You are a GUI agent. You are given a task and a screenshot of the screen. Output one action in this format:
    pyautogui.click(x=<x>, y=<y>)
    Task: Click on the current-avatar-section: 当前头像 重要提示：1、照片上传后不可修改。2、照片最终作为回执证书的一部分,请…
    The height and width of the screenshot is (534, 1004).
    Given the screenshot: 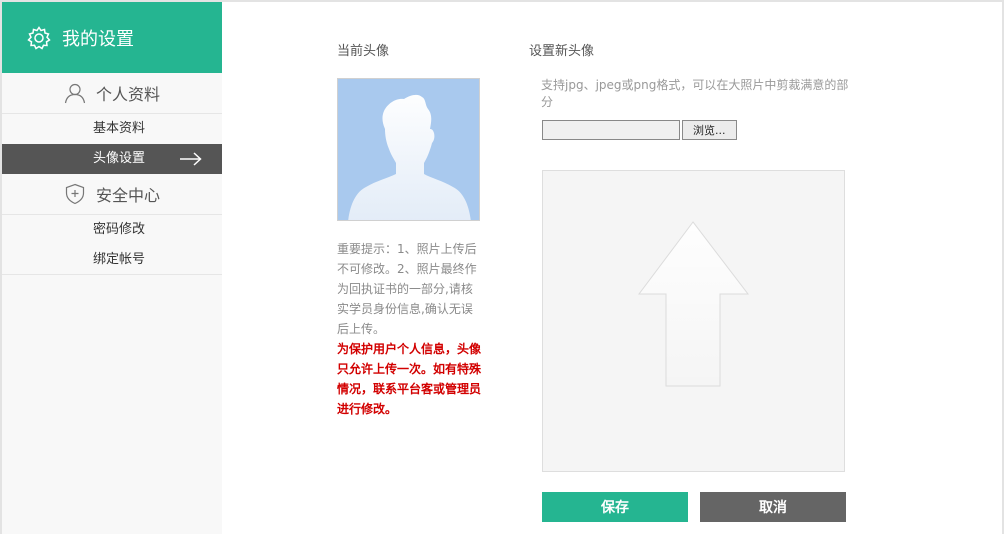 What is the action you would take?
    pyautogui.click(x=410, y=229)
    